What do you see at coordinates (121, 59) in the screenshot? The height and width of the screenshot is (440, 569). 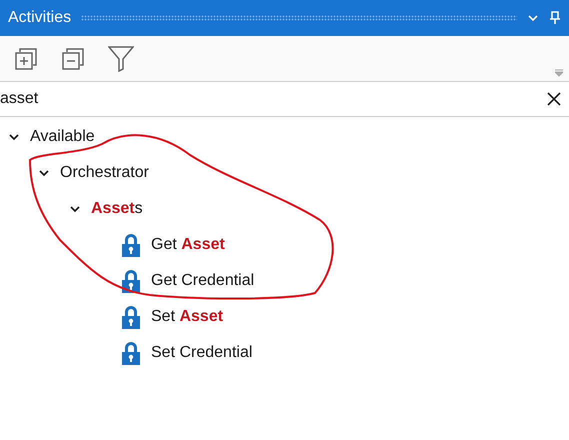 I see `filter-icon` at bounding box center [121, 59].